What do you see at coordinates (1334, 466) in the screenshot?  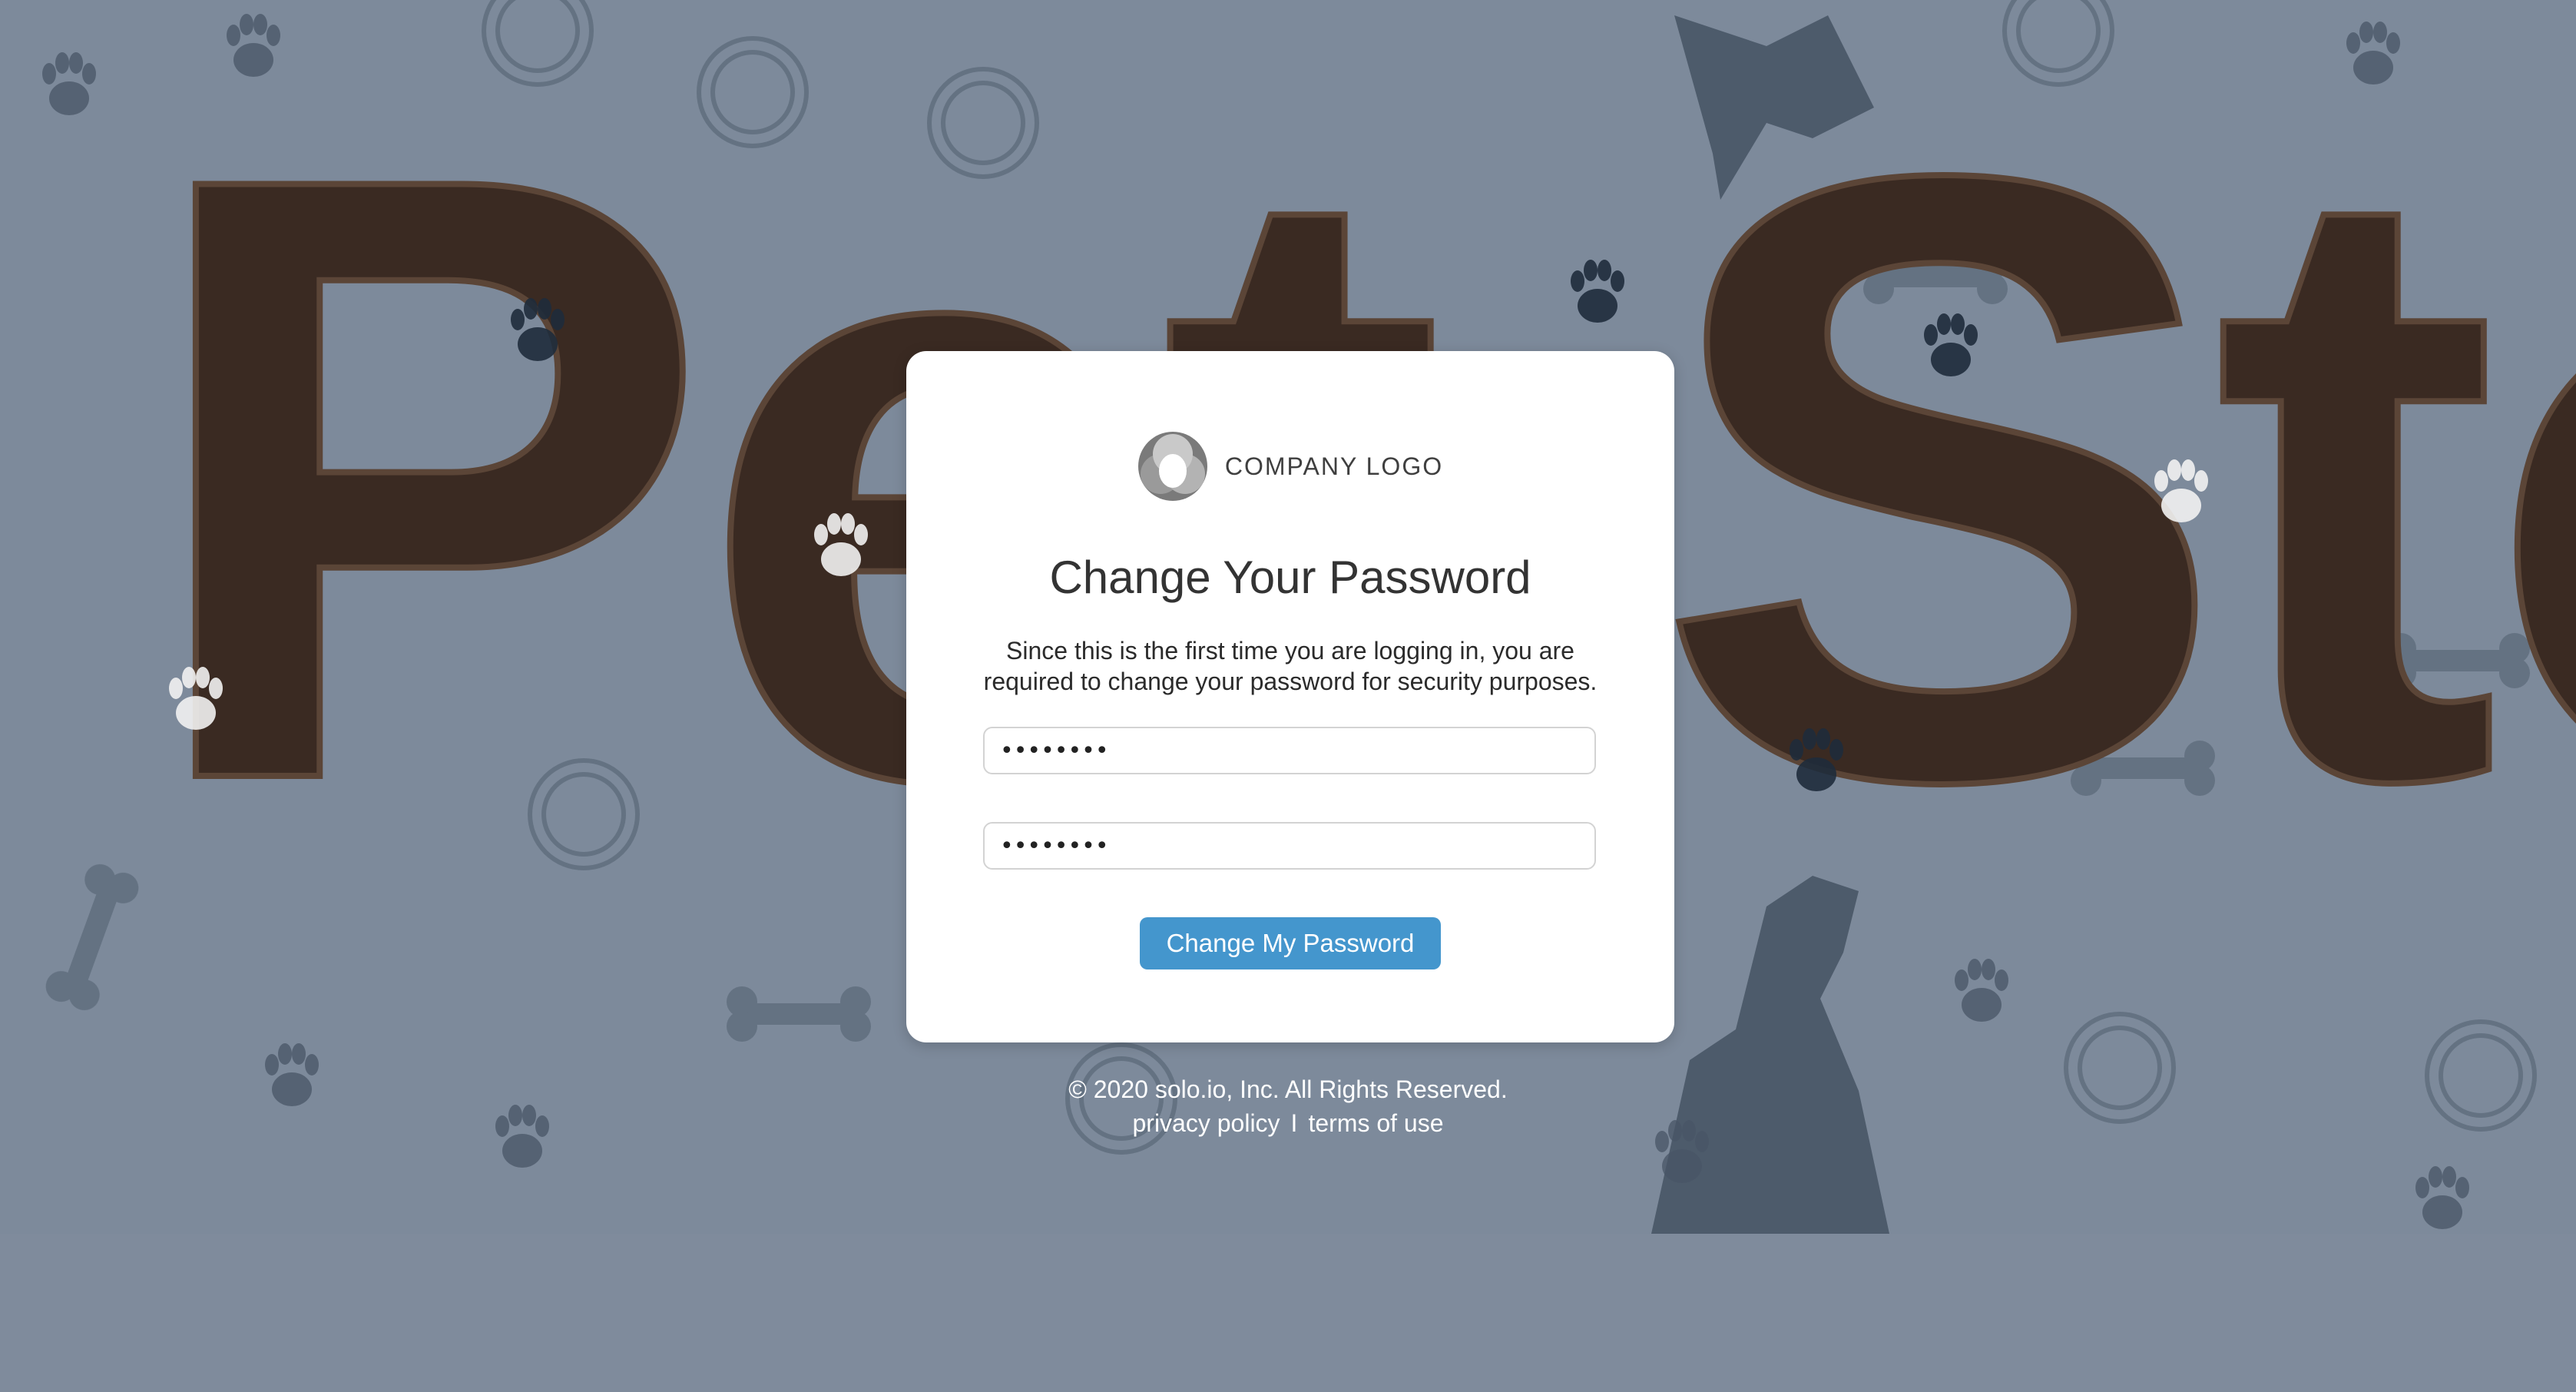 I see `company-logo-text: COMPANY LOGO` at bounding box center [1334, 466].